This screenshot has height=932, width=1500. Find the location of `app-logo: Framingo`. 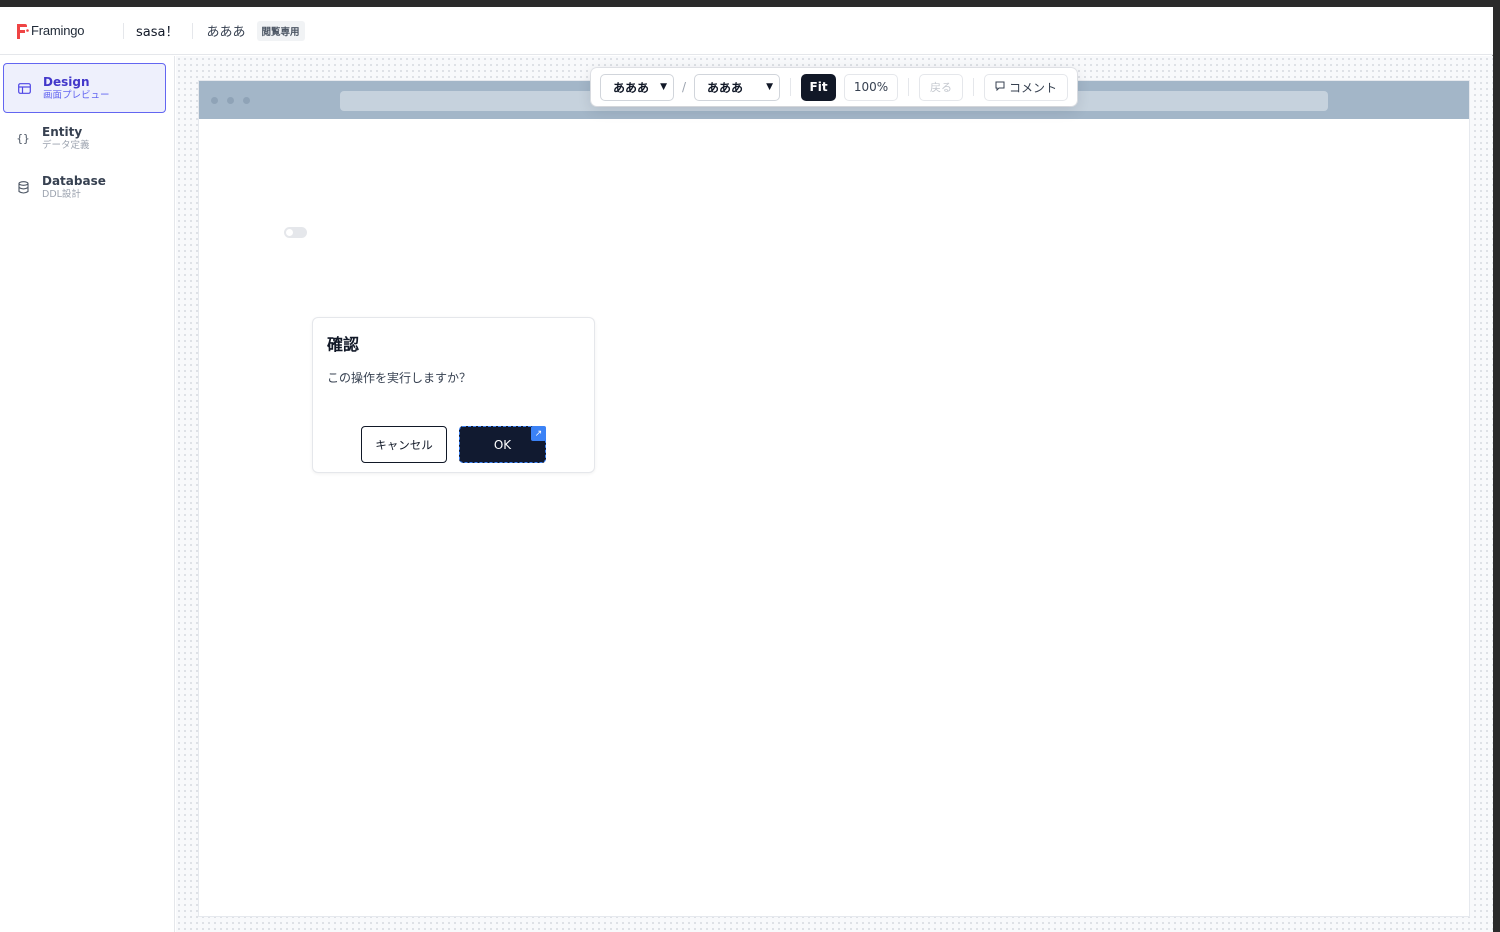

app-logo: Framingo is located at coordinates (69, 31).